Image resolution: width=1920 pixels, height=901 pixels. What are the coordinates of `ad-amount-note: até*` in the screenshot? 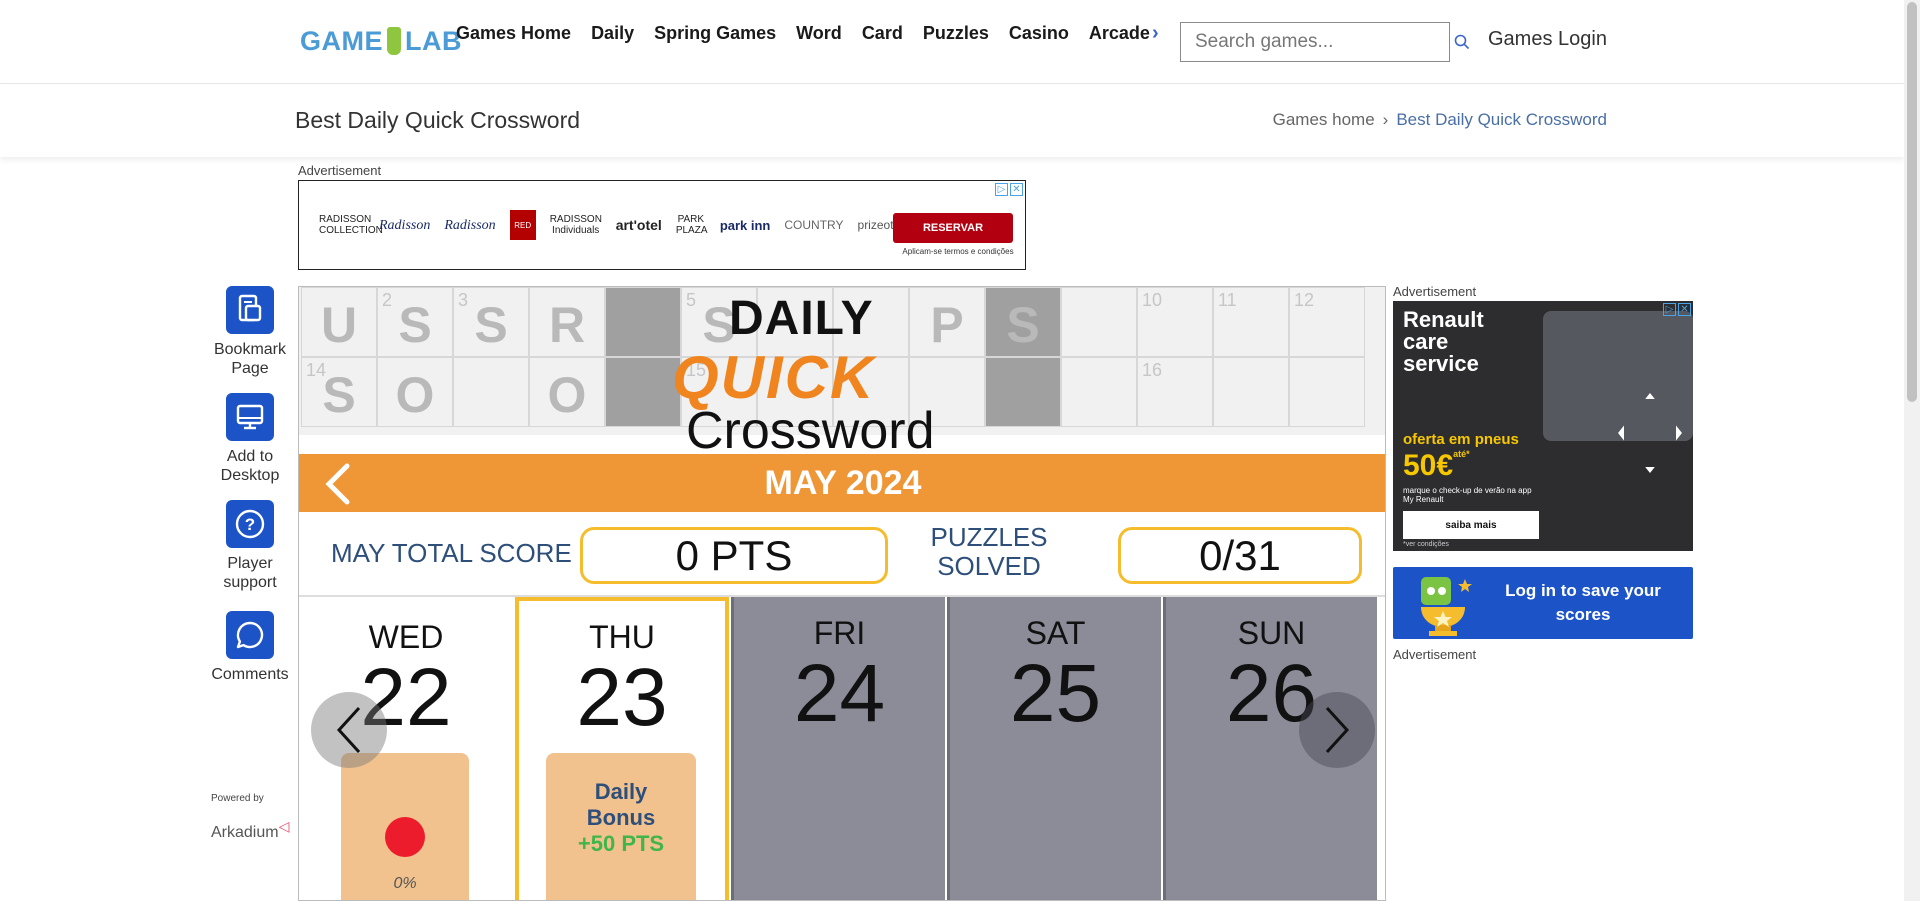 It's located at (1461, 454).